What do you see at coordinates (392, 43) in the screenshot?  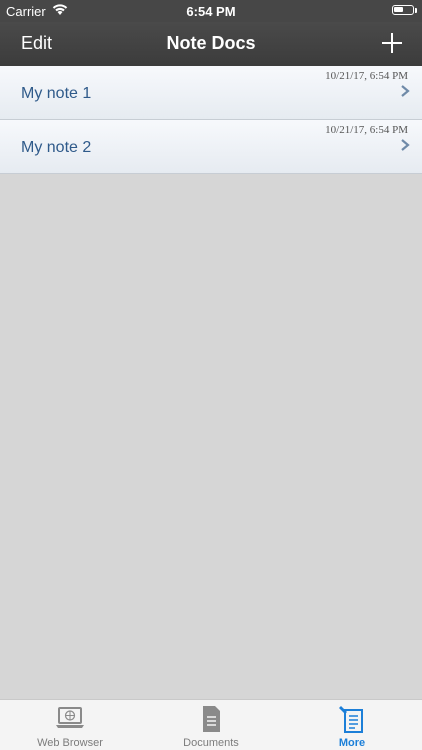 I see `add-note-button` at bounding box center [392, 43].